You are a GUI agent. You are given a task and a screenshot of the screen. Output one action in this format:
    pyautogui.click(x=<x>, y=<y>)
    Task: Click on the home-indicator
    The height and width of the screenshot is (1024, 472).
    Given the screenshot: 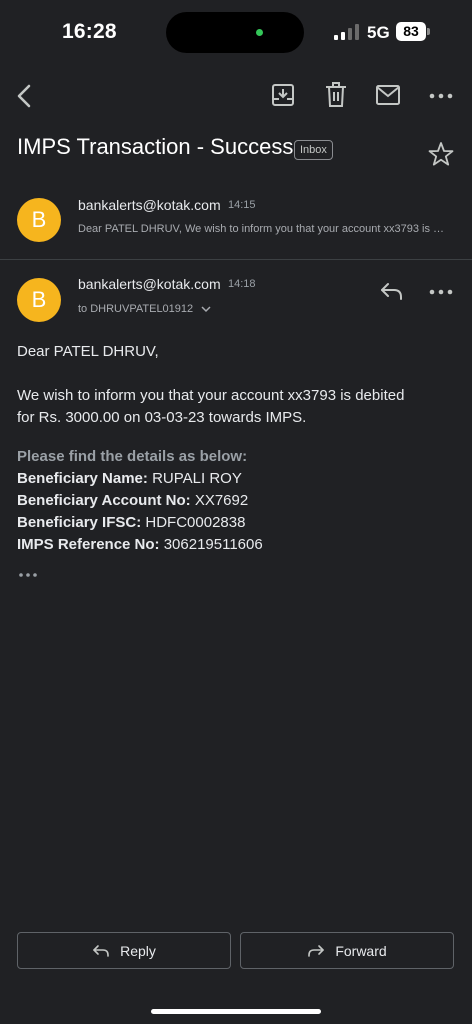 What is the action you would take?
    pyautogui.click(x=236, y=1011)
    